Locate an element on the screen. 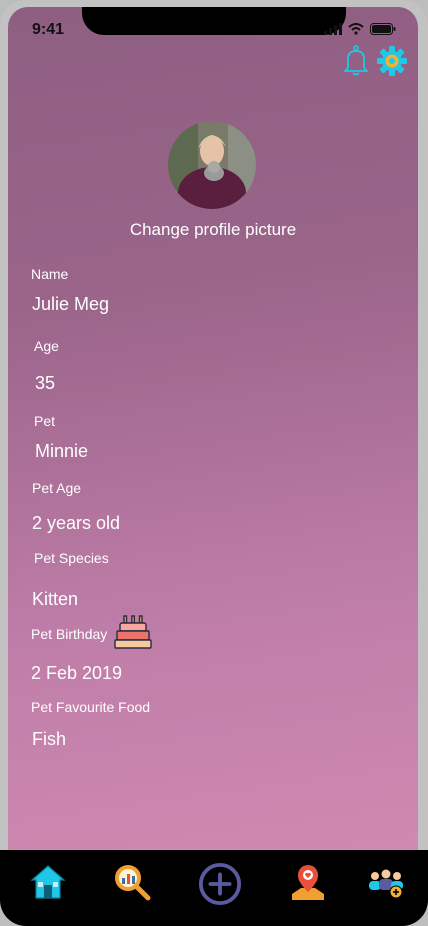  nav-add-button is located at coordinates (220, 884).